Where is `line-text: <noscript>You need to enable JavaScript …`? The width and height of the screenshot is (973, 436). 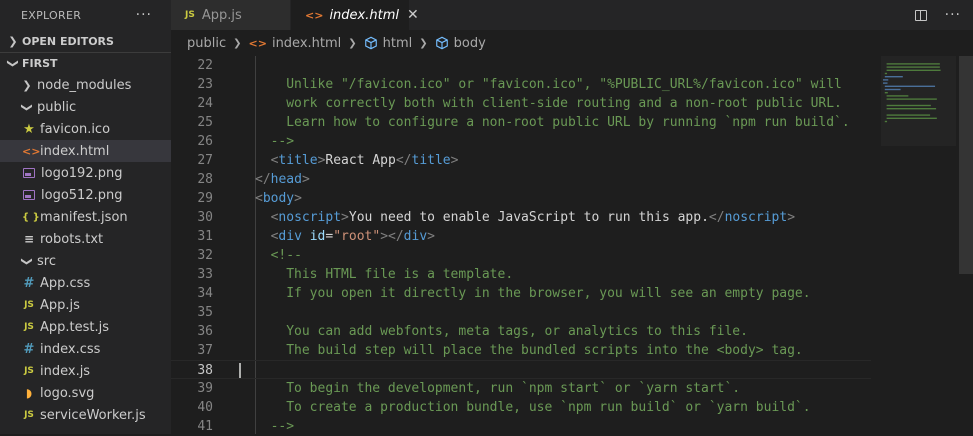 line-text: <noscript>You need to enable JavaScript … is located at coordinates (533, 217).